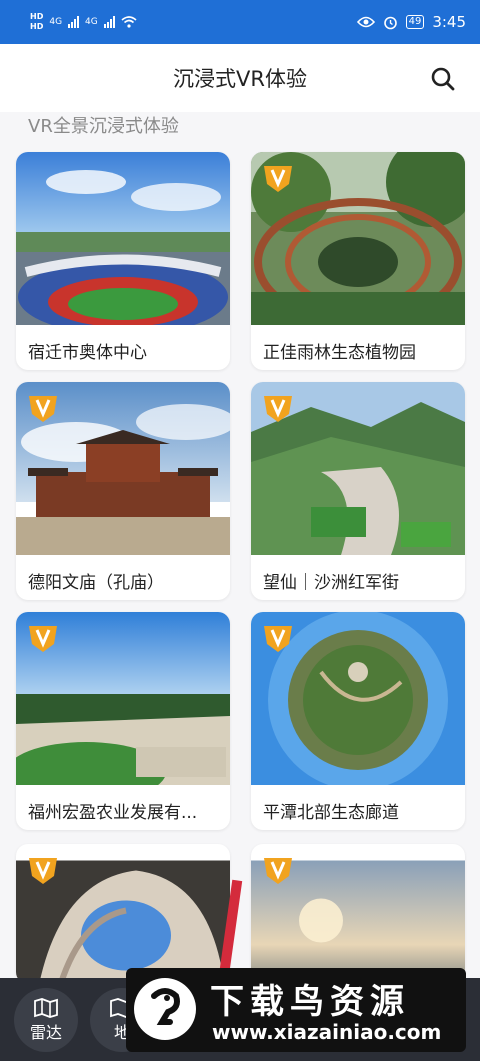 The image size is (480, 1061). I want to click on card-title: 德阳文庙（孔庙）, so click(96, 583).